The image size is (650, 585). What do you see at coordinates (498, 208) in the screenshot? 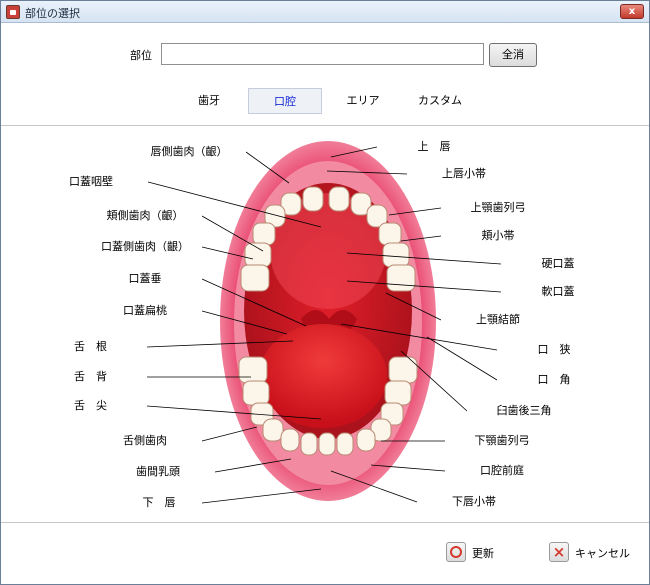
I see `label-upper-dental-arch: 上顎歯列弓` at bounding box center [498, 208].